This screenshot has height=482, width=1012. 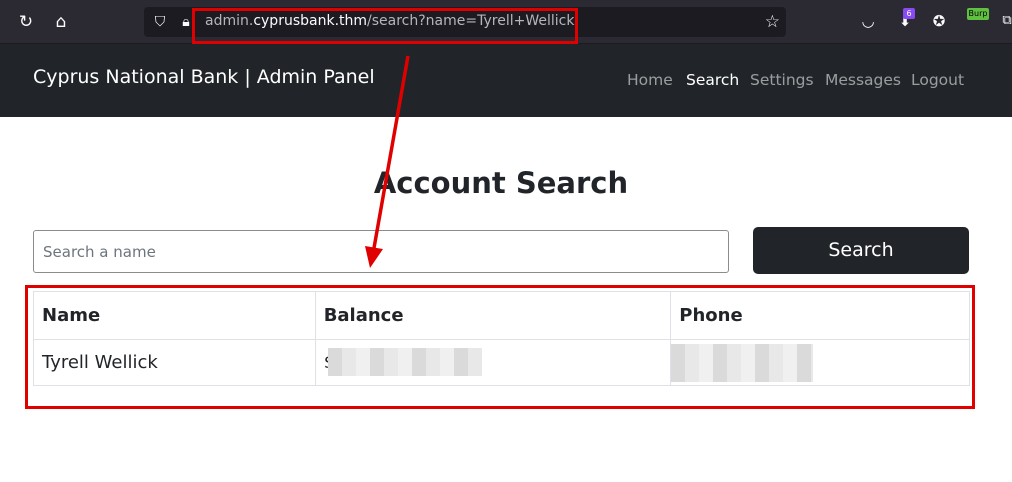 I want to click on site-brand: Cyprus National Bank | Admin Panel, so click(x=204, y=77).